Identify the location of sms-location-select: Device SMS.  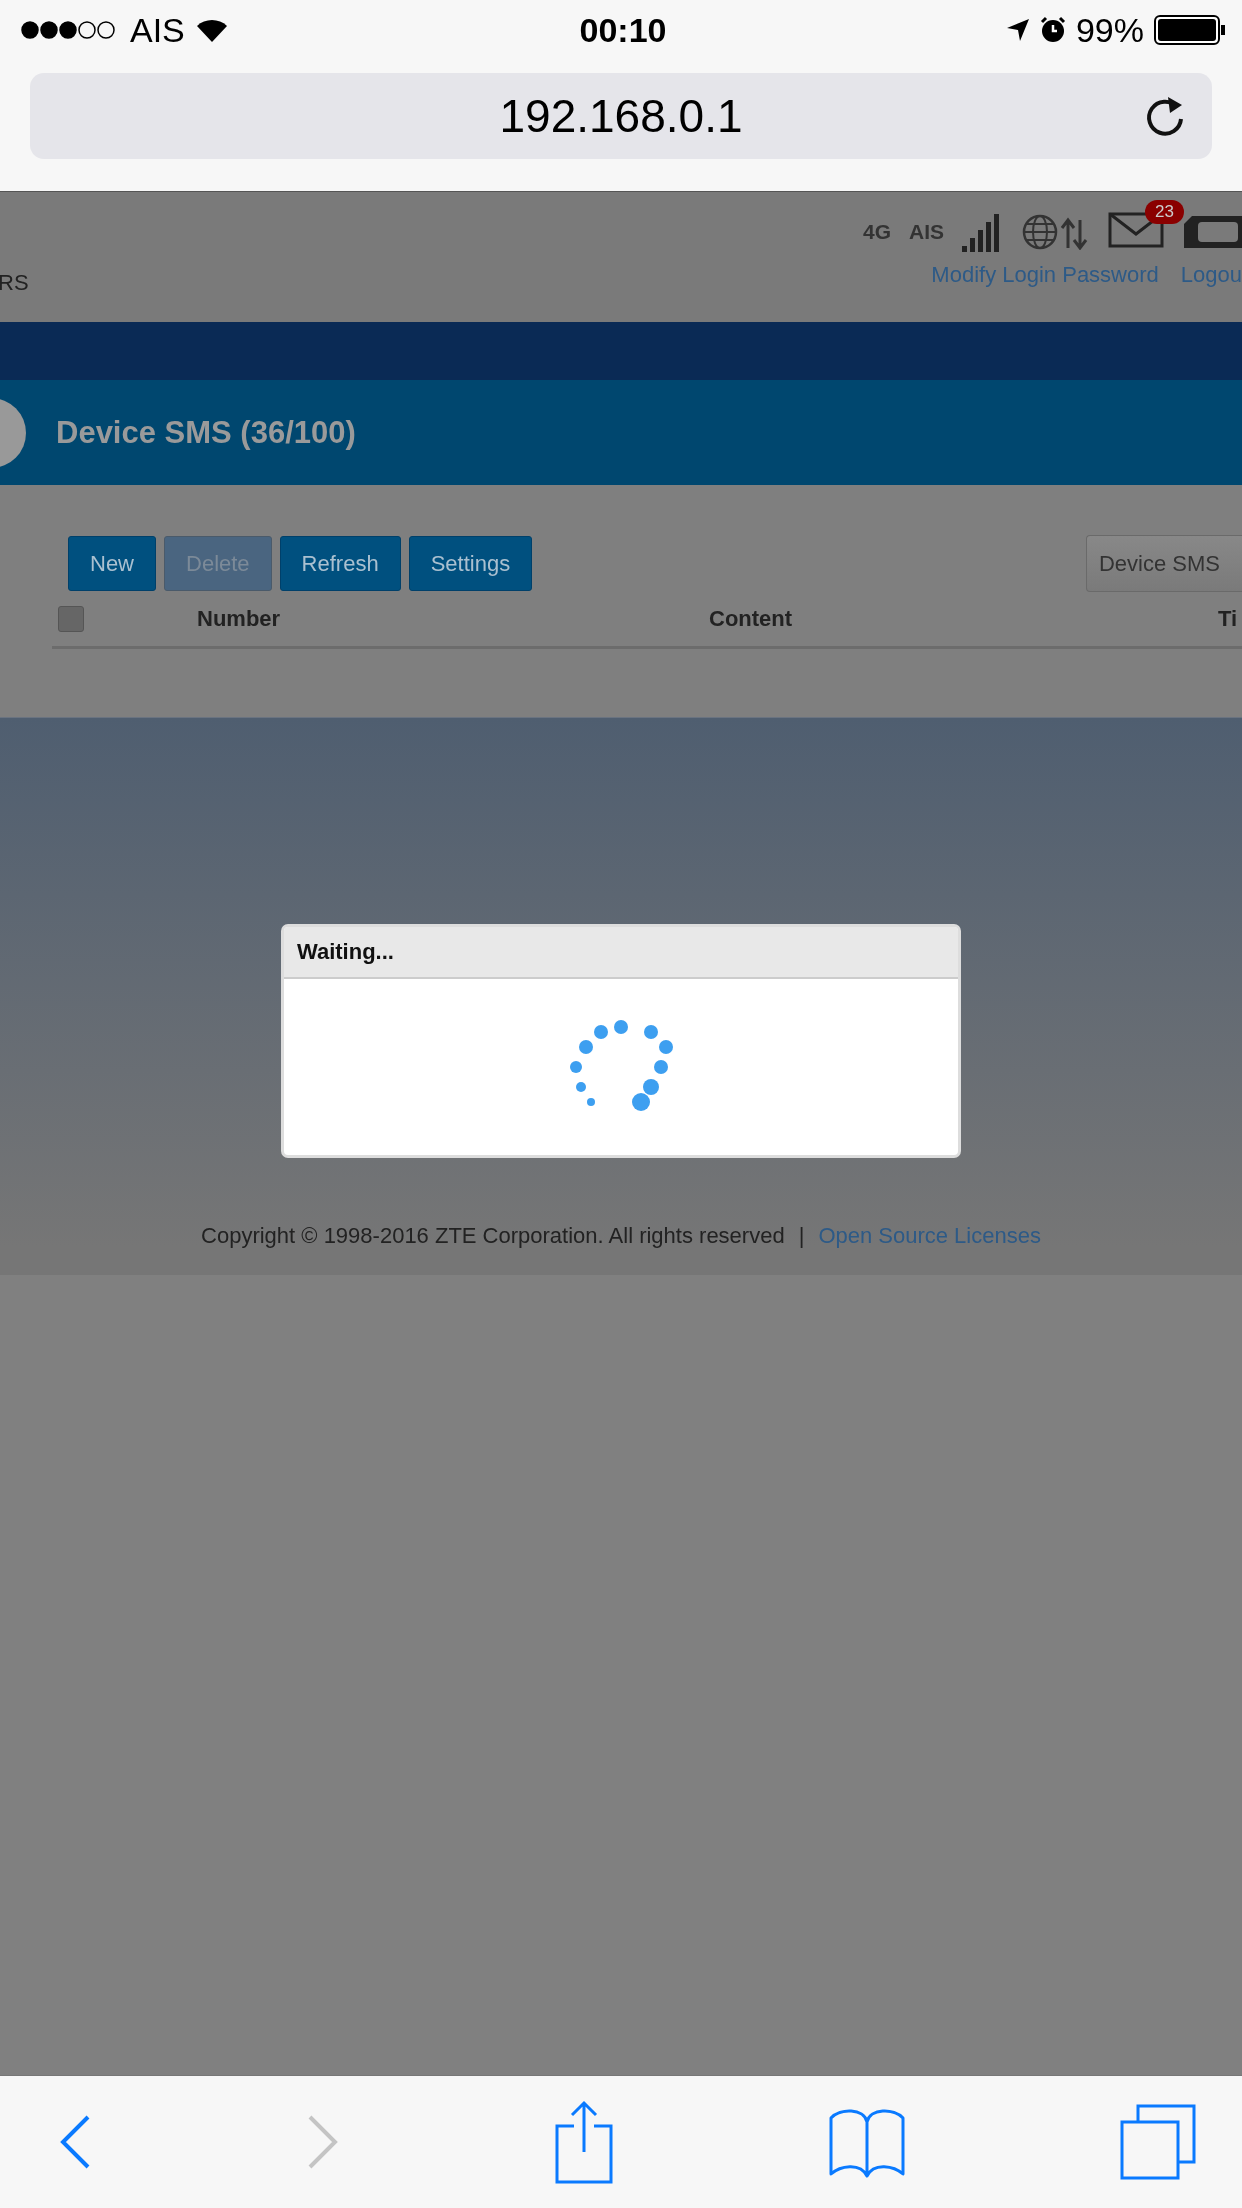
(1163, 563).